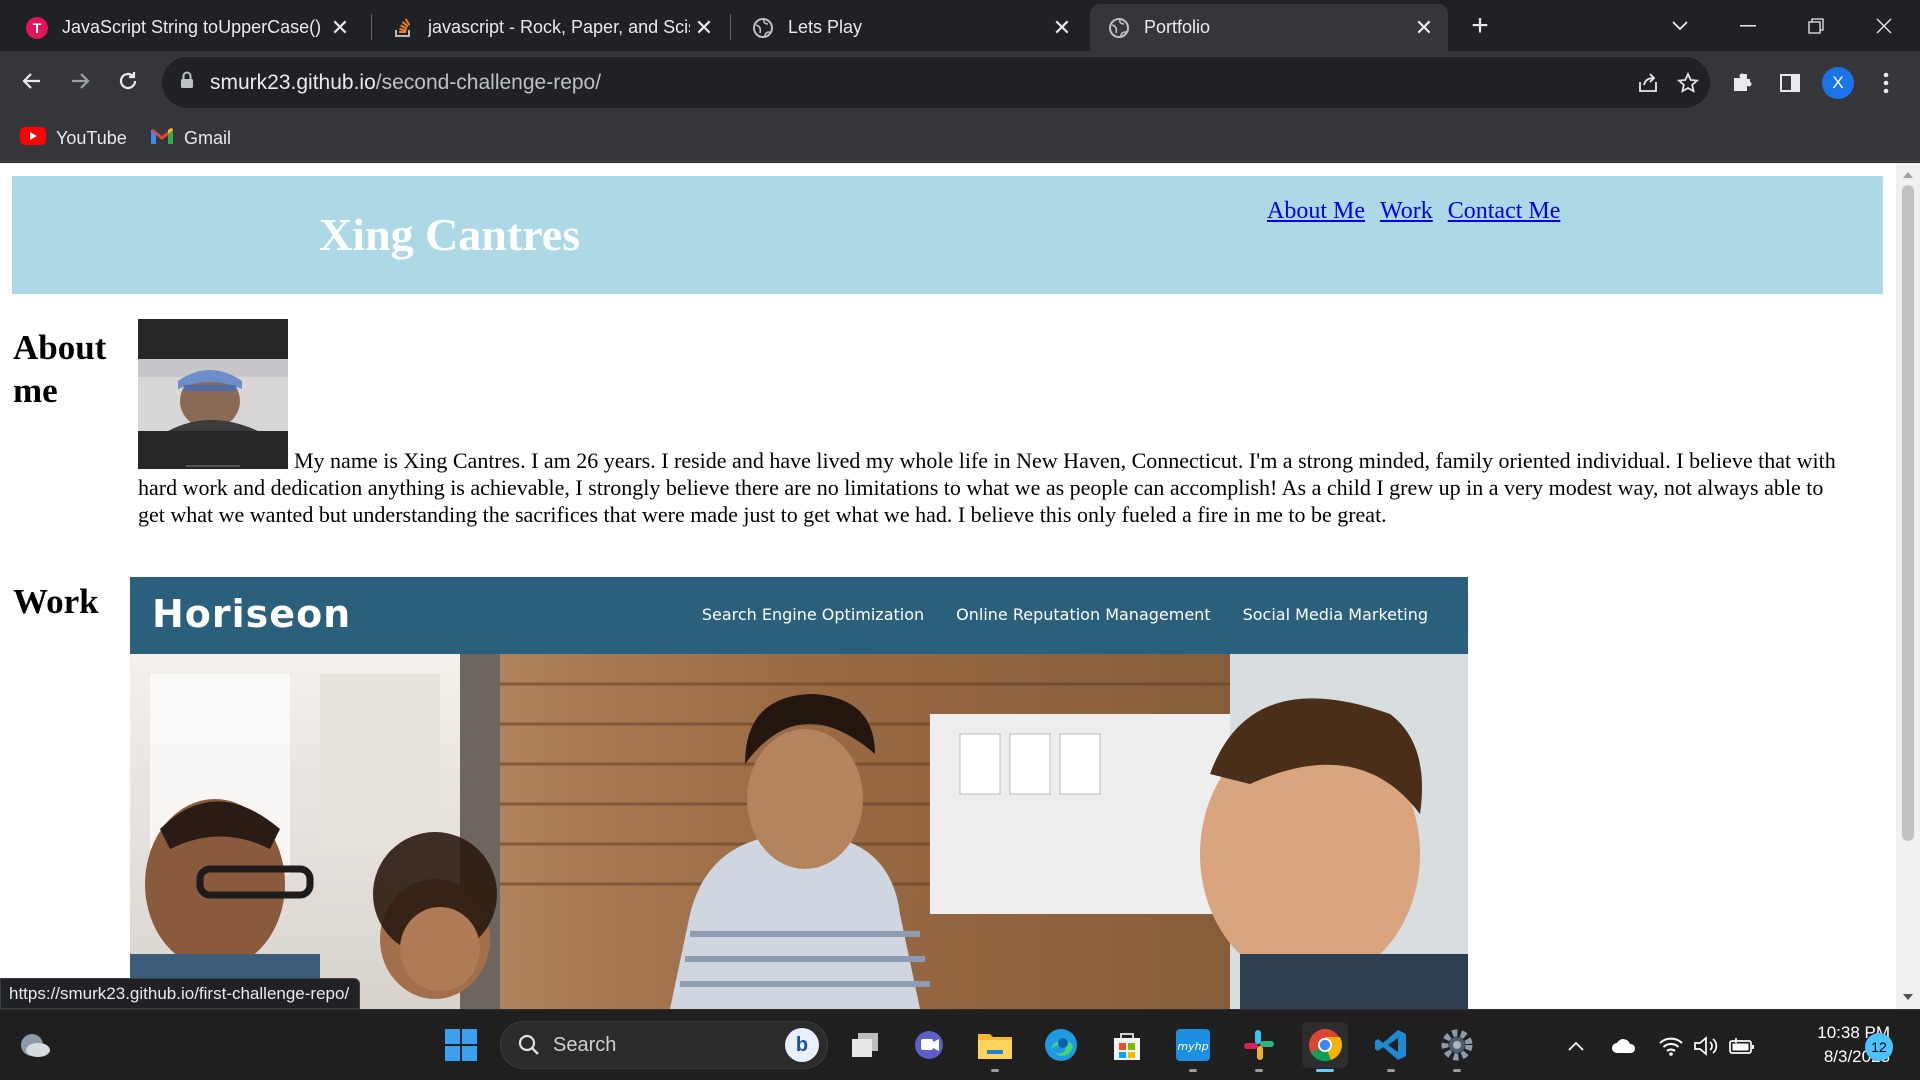  Describe the element at coordinates (1688, 83) in the screenshot. I see `bookmark-star-icon` at that location.